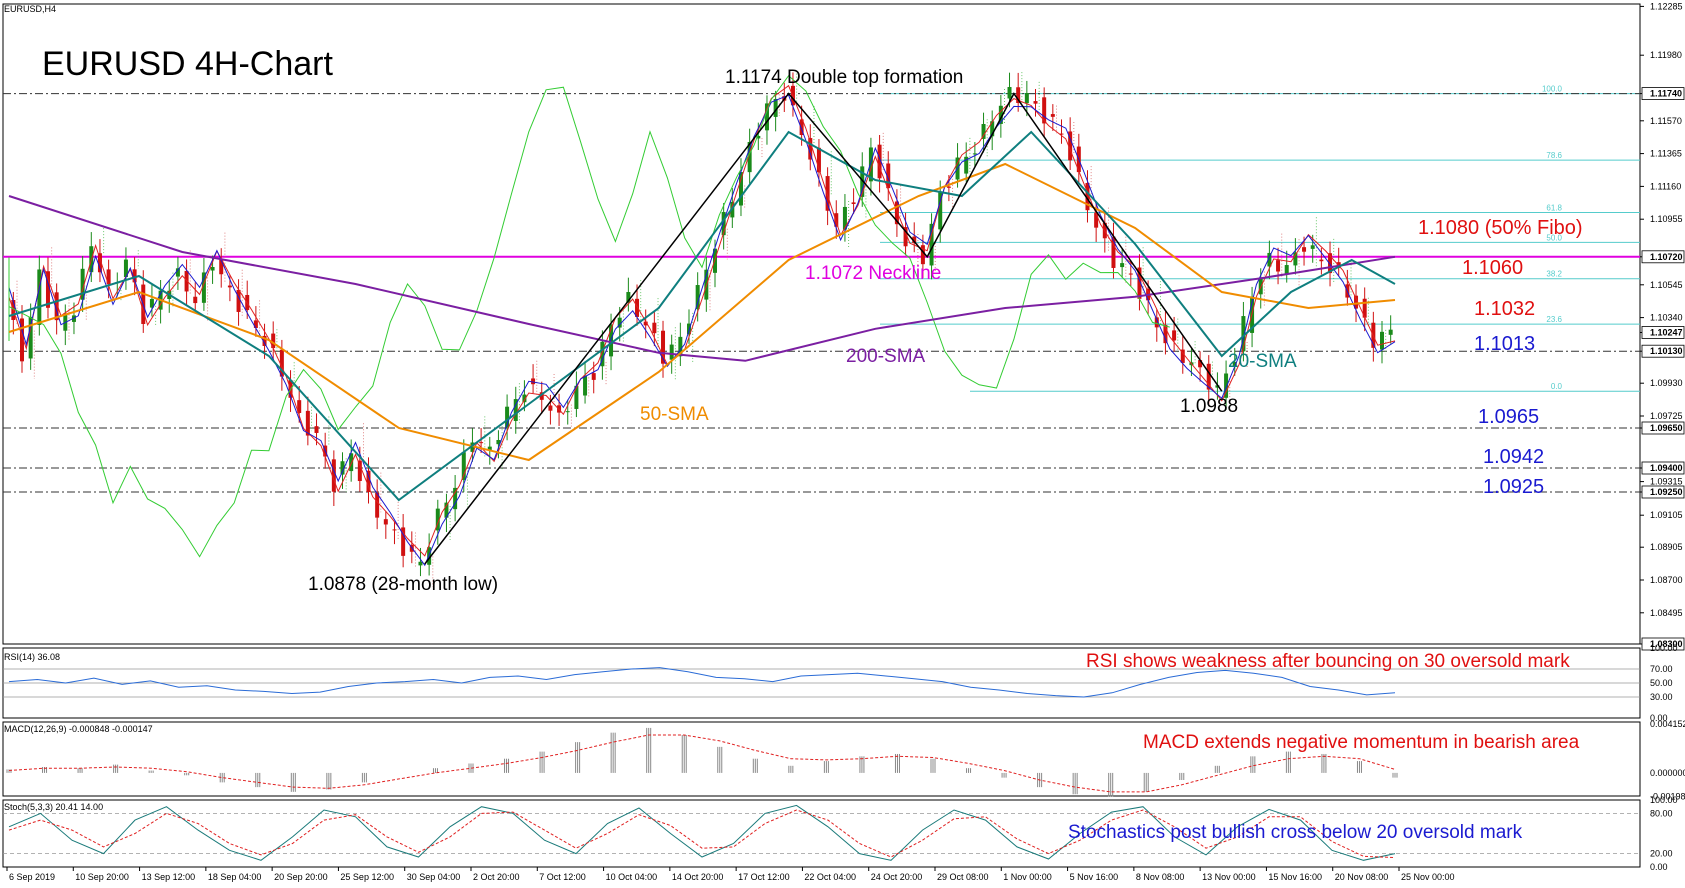 The width and height of the screenshot is (1685, 888). I want to click on low-0988-label: 1.0988, so click(1209, 406).